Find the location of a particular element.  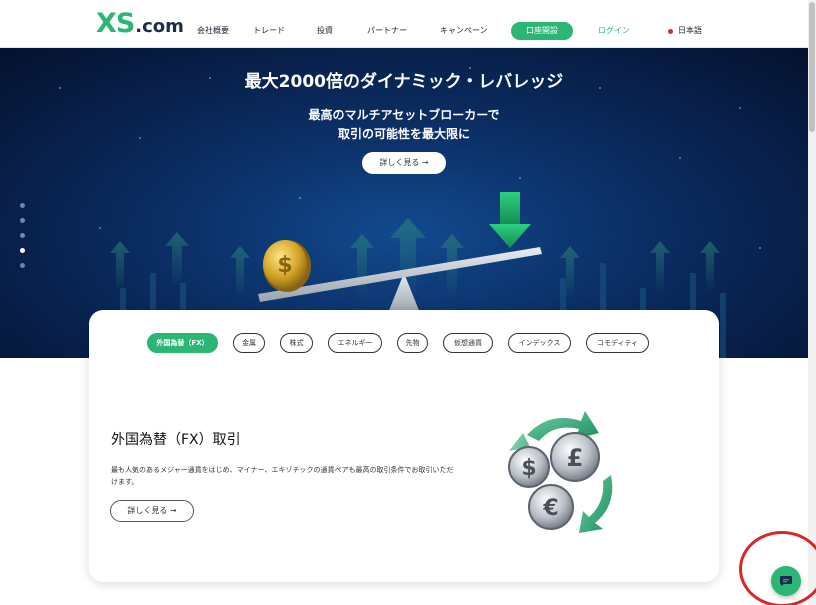

scrollbar-thumb is located at coordinates (812, 67).